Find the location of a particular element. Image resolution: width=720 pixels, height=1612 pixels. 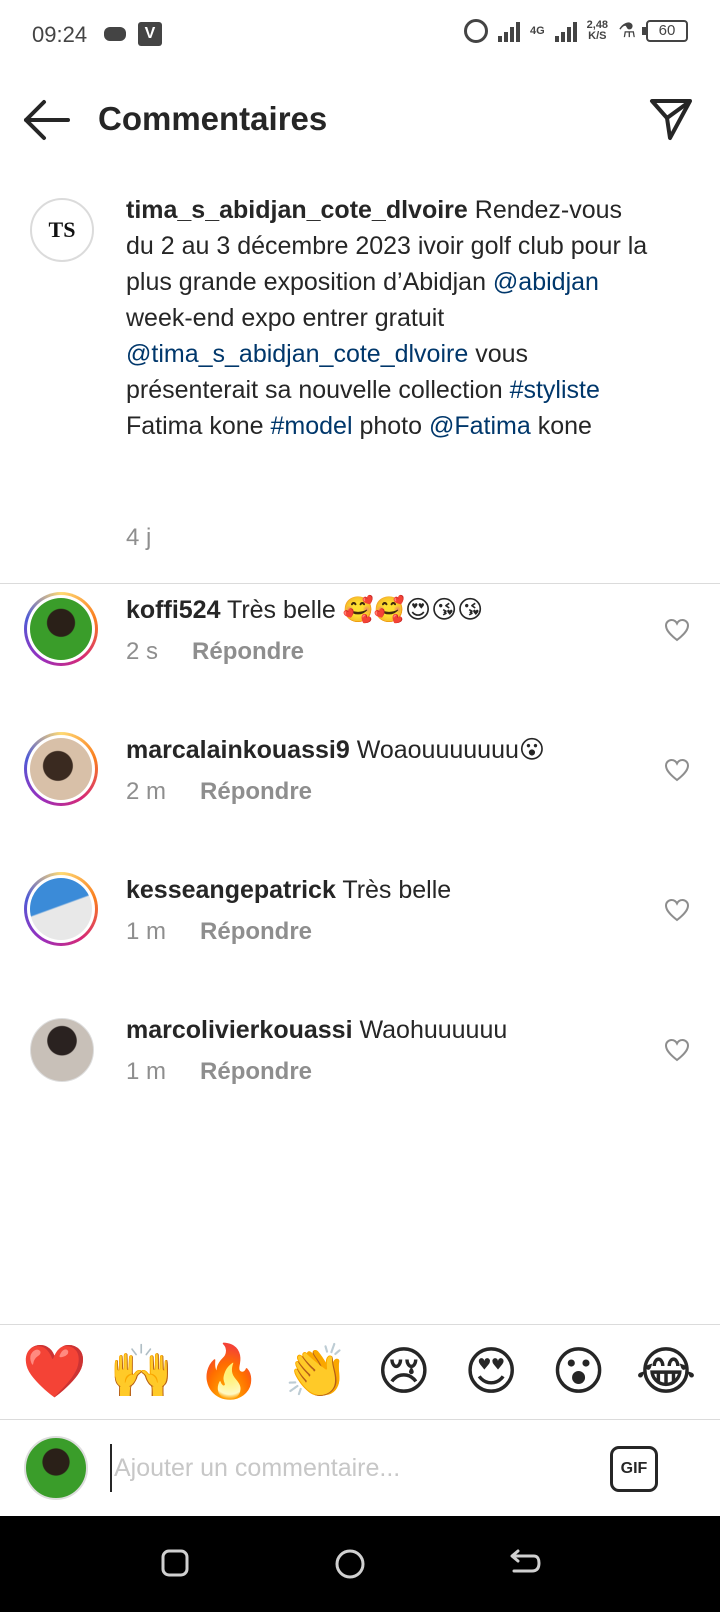

network-type: 4G is located at coordinates (537, 30).